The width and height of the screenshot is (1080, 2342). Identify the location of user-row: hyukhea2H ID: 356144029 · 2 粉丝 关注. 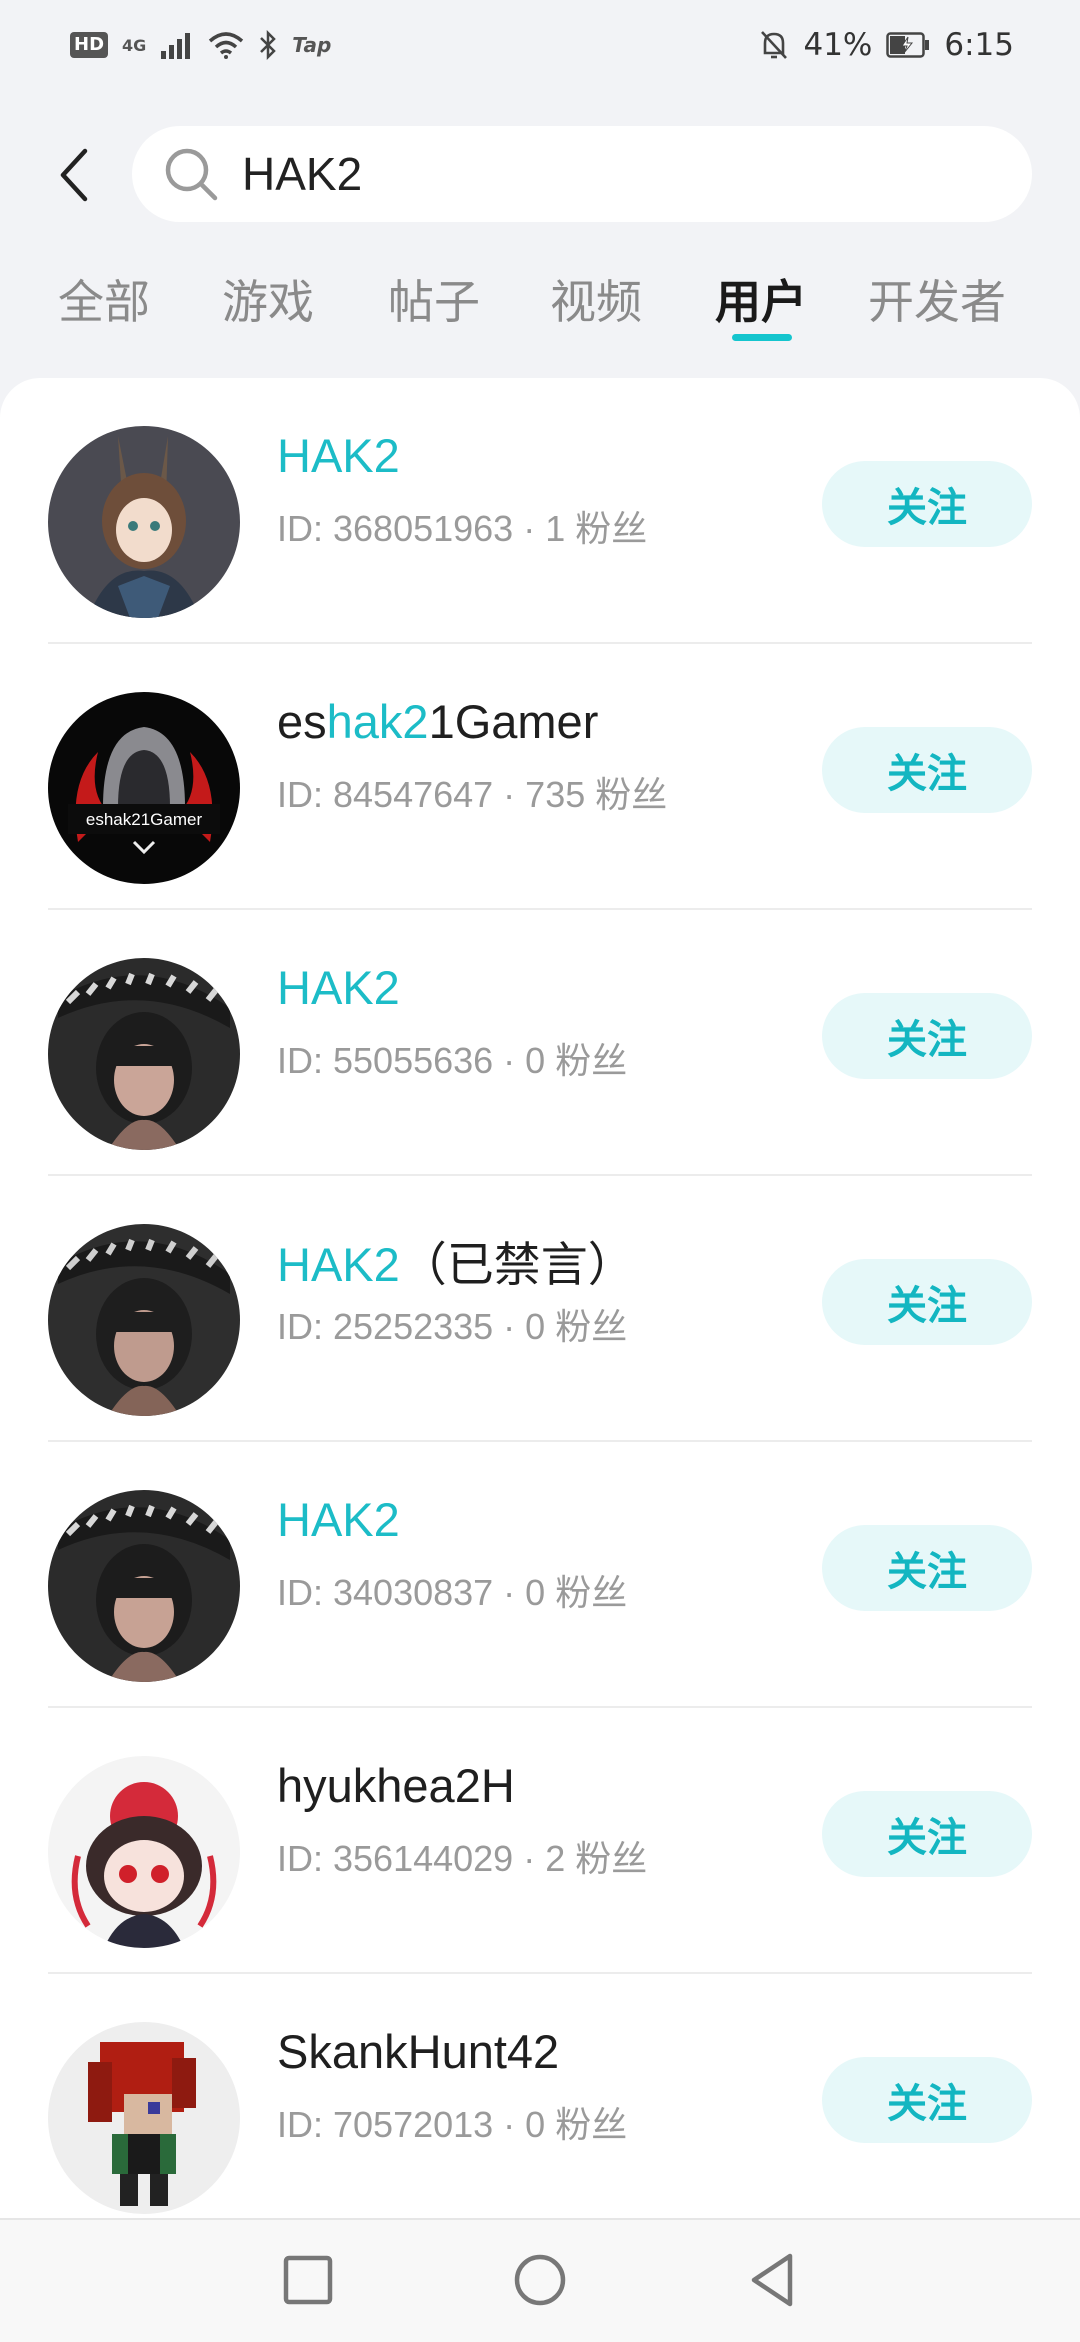
(540, 1841).